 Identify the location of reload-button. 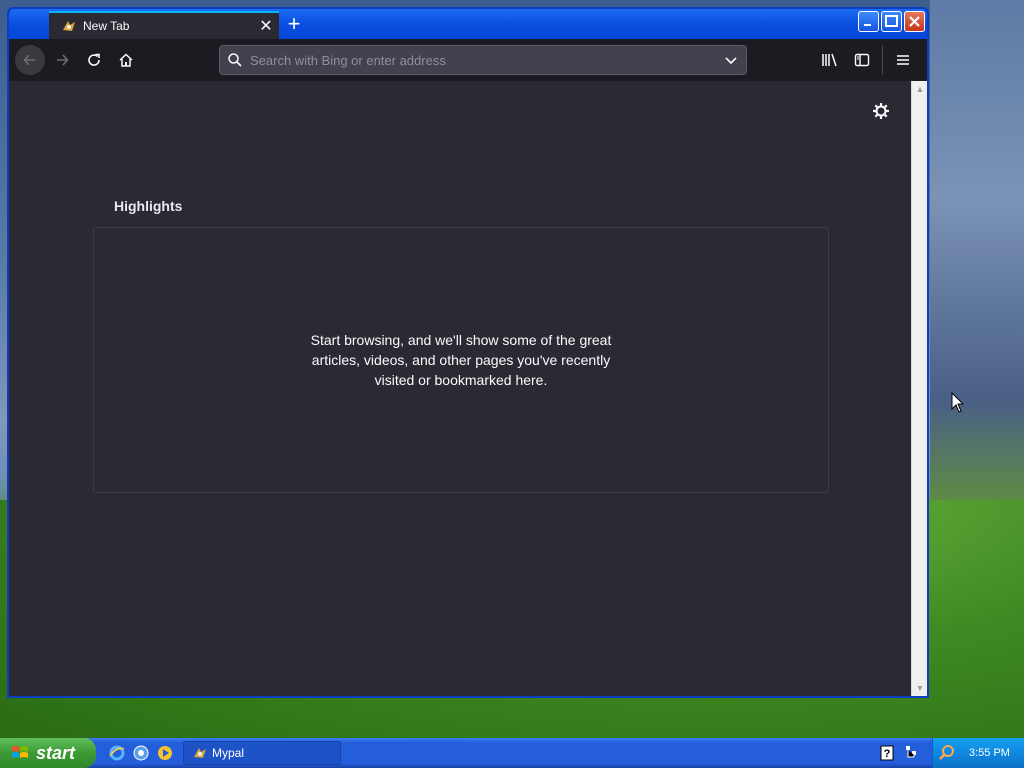
(94, 60).